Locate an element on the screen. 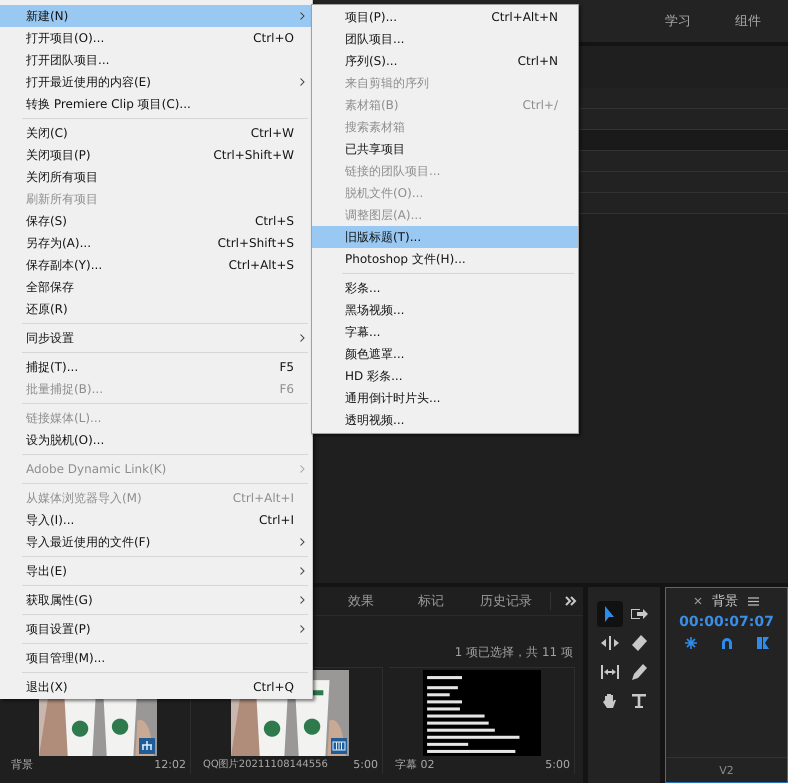  media-name: QQ图片20211108144556 is located at coordinates (265, 765).